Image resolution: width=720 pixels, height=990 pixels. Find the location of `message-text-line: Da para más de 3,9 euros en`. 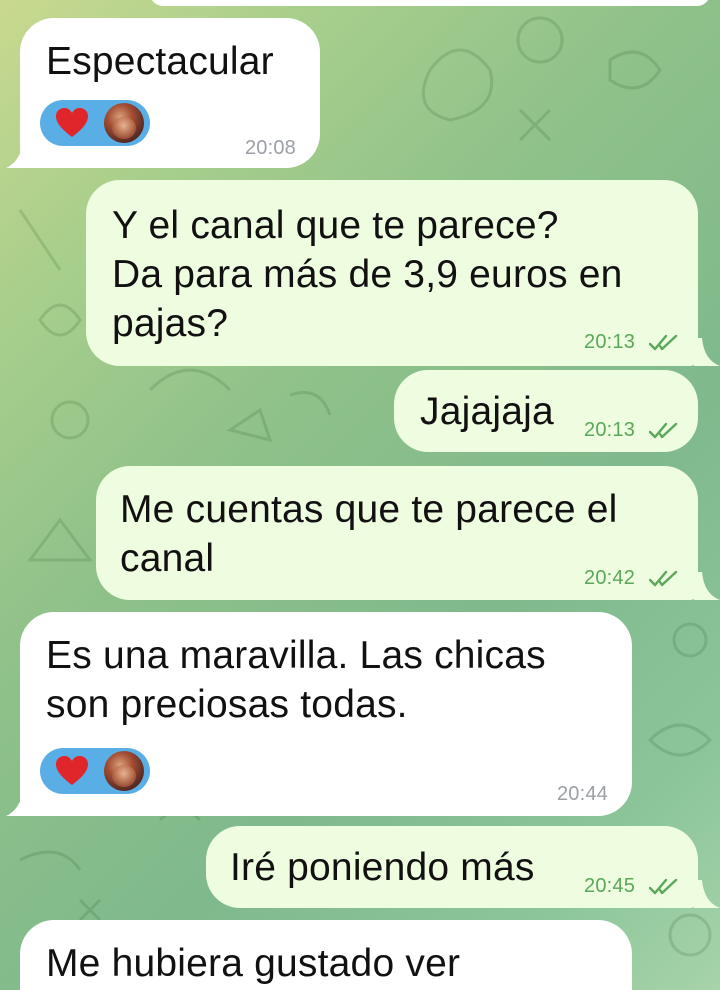

message-text-line: Da para más de 3,9 euros en is located at coordinates (367, 274).